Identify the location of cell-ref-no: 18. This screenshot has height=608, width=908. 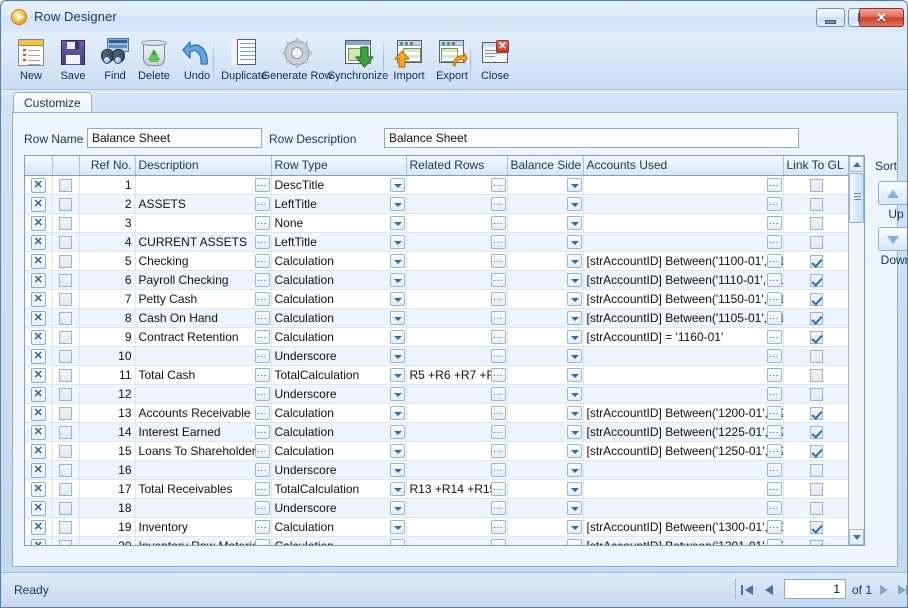
(107, 508).